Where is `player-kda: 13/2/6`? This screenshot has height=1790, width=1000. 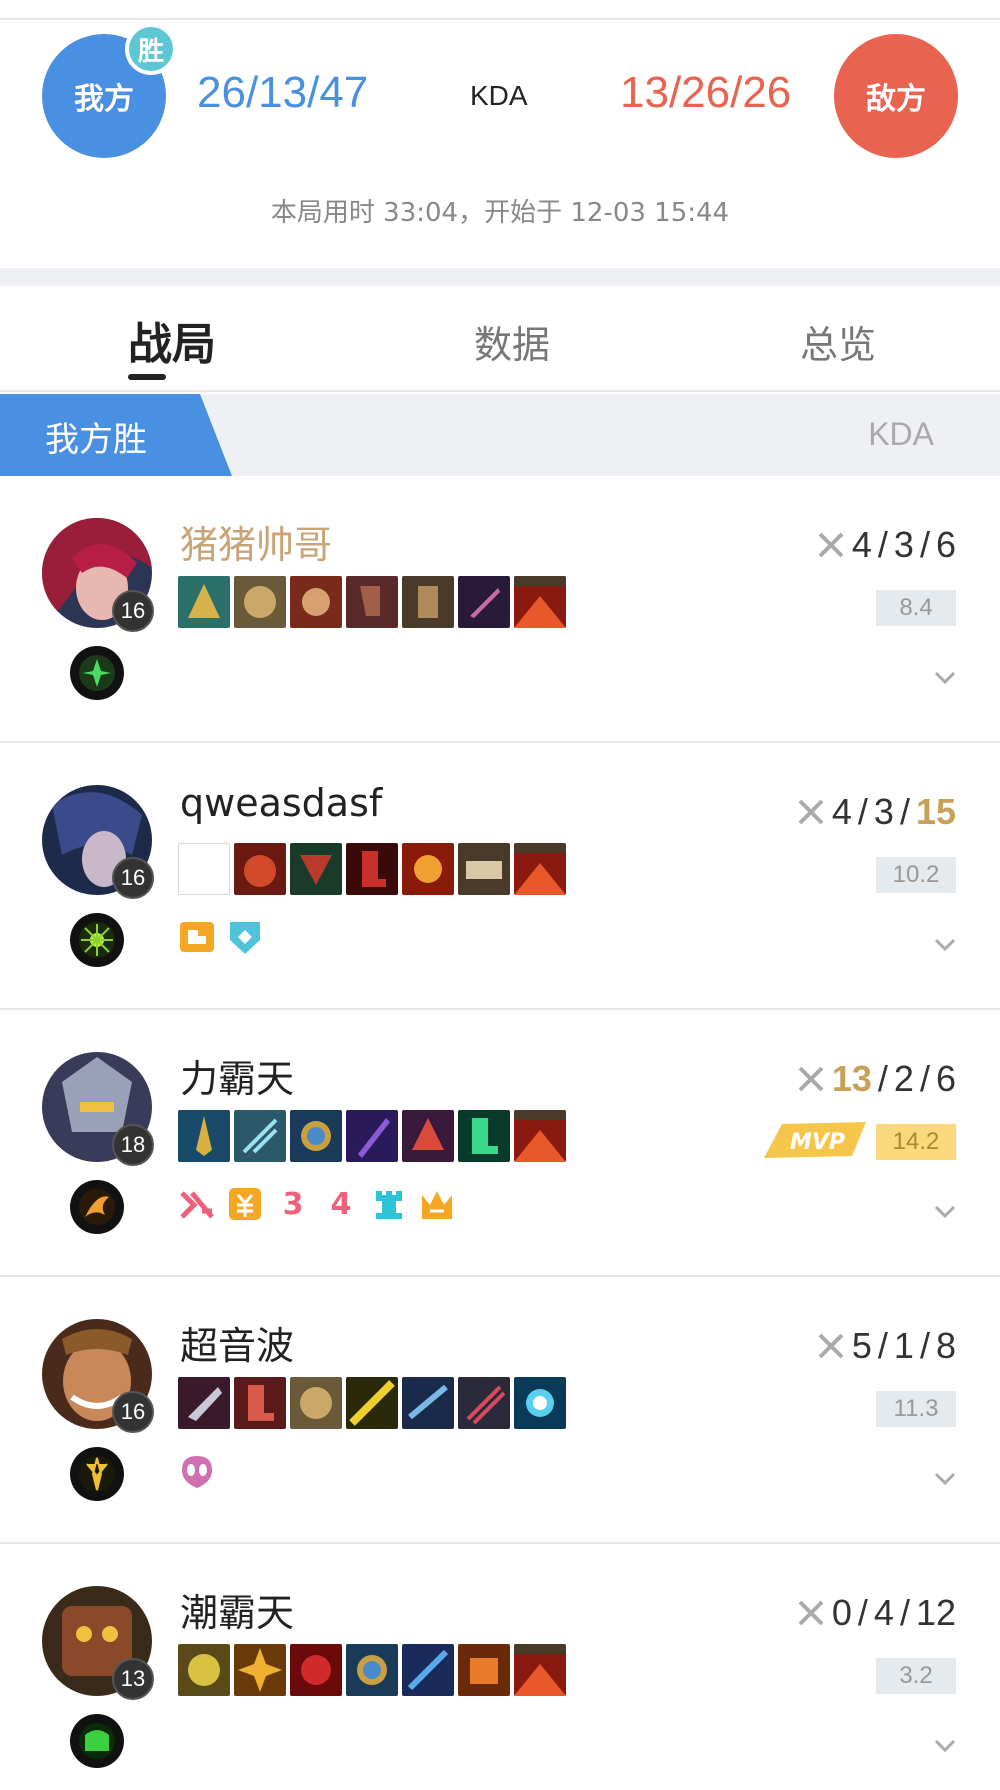 player-kda: 13/2/6 is located at coordinates (876, 1079).